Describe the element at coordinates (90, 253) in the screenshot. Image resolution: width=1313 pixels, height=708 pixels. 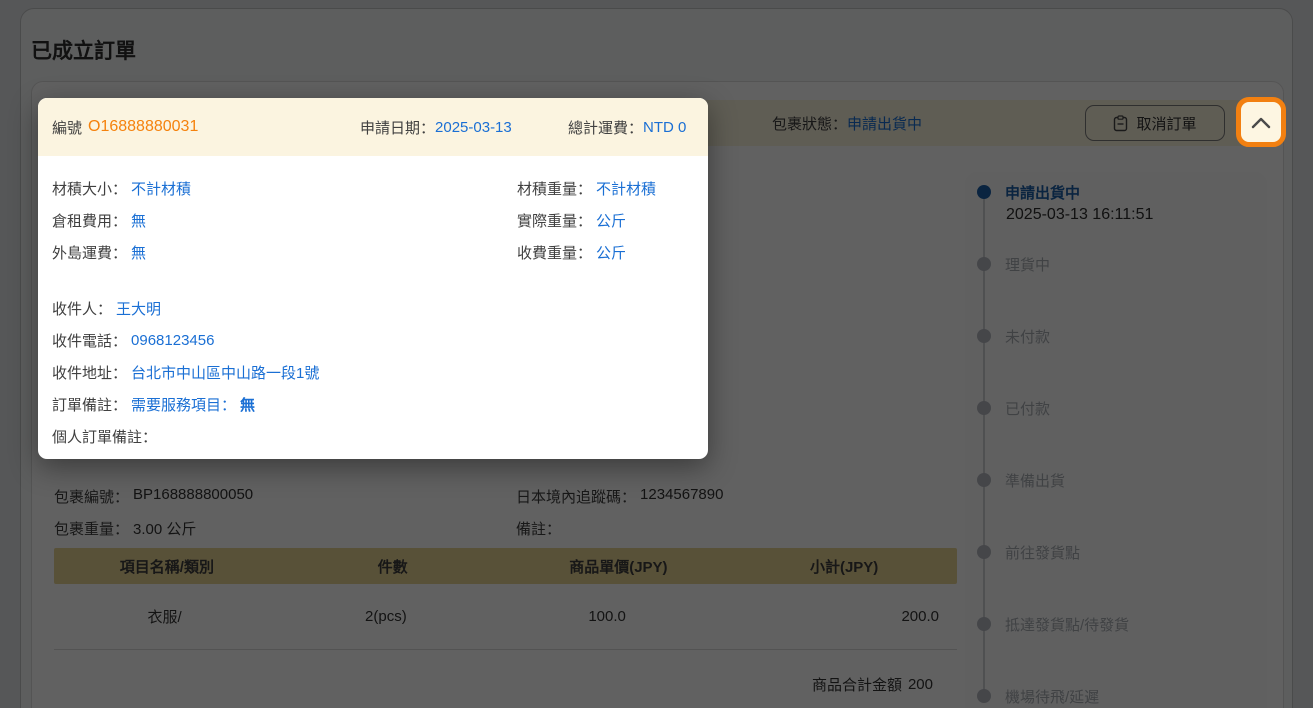
I see `island-fee-label: 外島運費：` at that location.